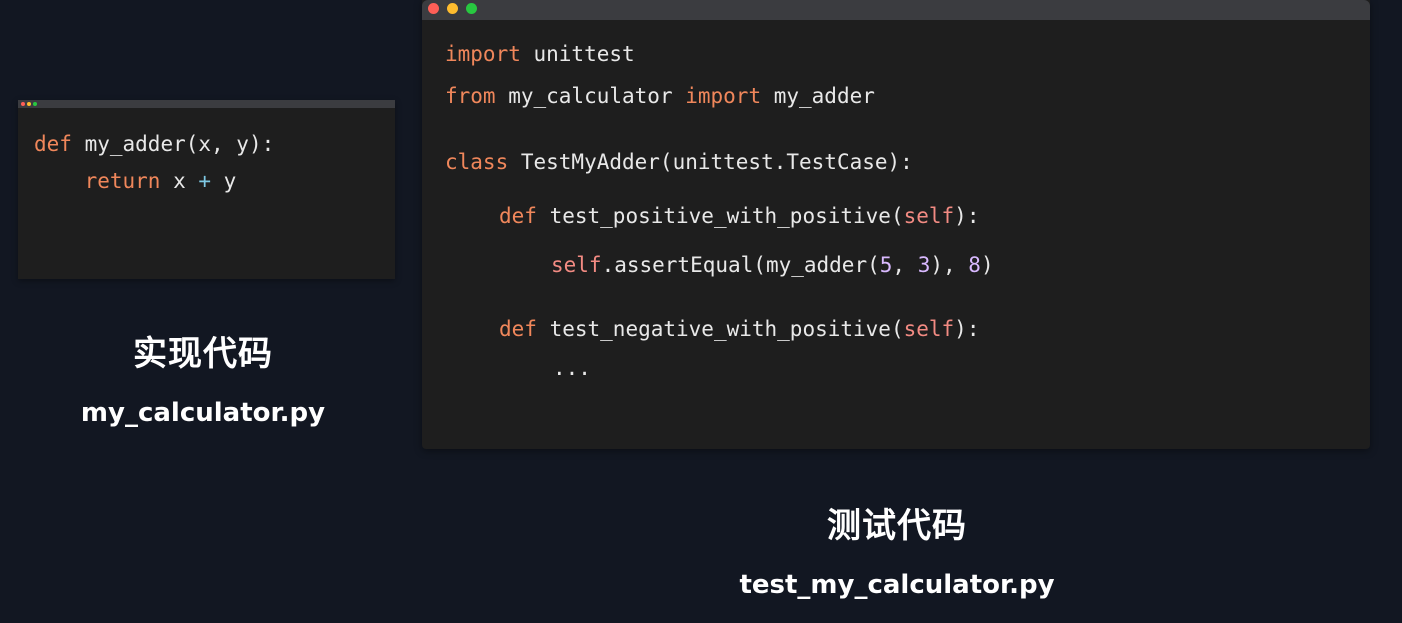  What do you see at coordinates (577, 54) in the screenshot?
I see `code-text: unittest` at bounding box center [577, 54].